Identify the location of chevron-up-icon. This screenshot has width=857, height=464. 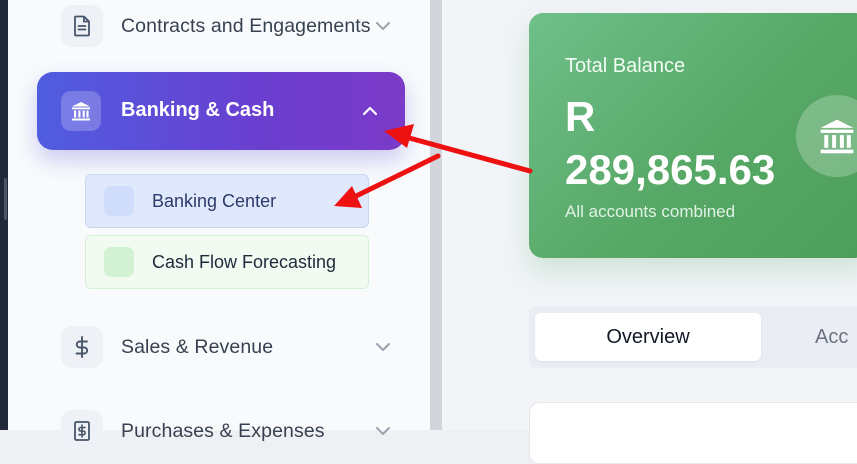
(370, 111).